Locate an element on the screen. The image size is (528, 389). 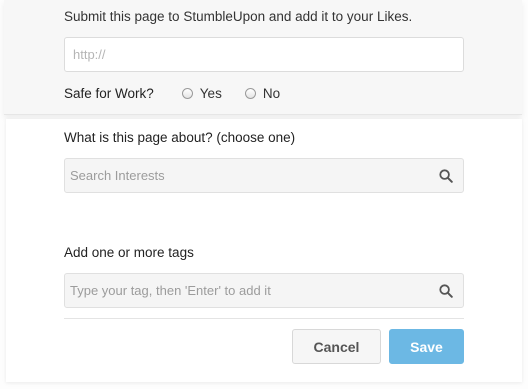
safe-for-work-label: Safe for Work? is located at coordinates (109, 93).